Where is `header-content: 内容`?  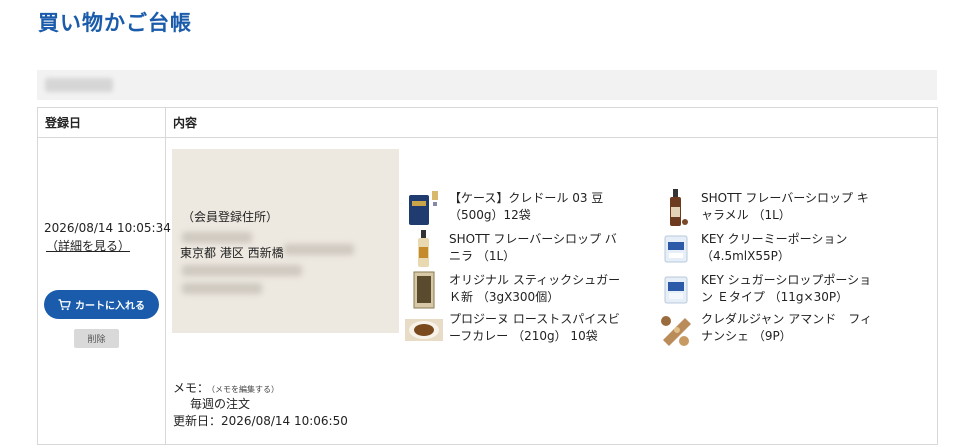 header-content: 内容 is located at coordinates (551, 122).